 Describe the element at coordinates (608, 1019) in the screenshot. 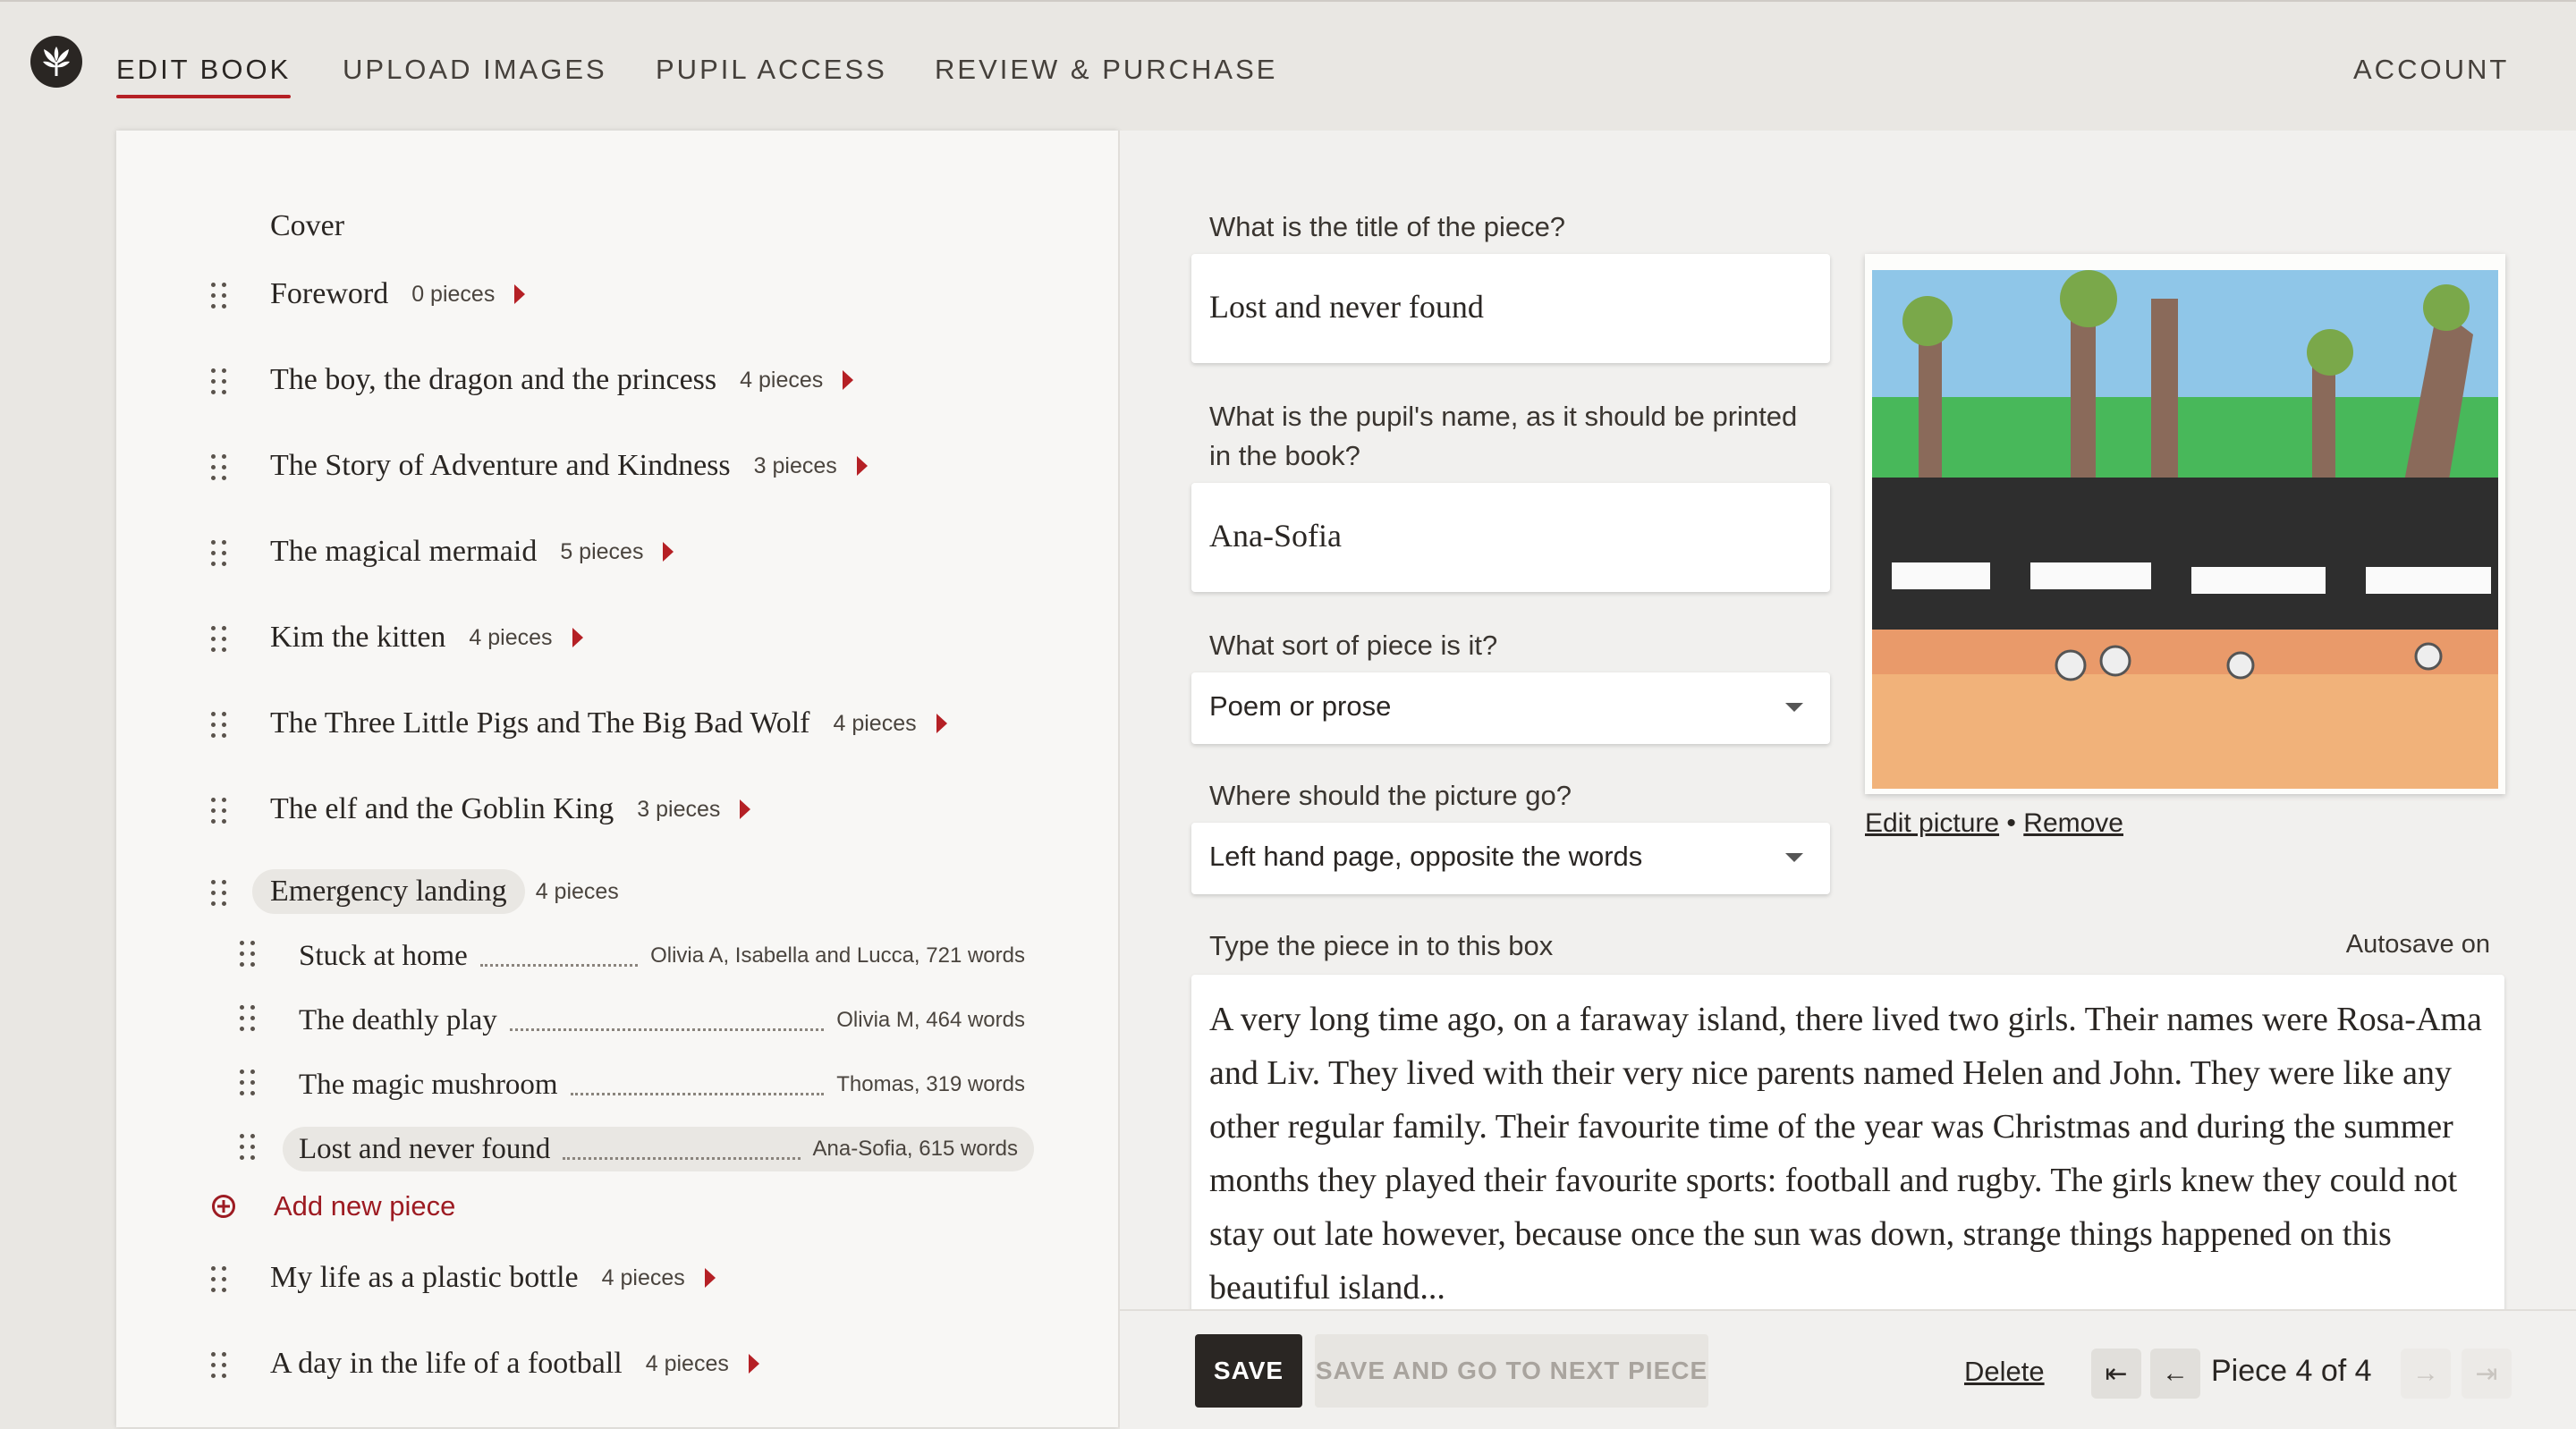

I see `piece-row: The deathly play Olivia M, 464 words` at that location.